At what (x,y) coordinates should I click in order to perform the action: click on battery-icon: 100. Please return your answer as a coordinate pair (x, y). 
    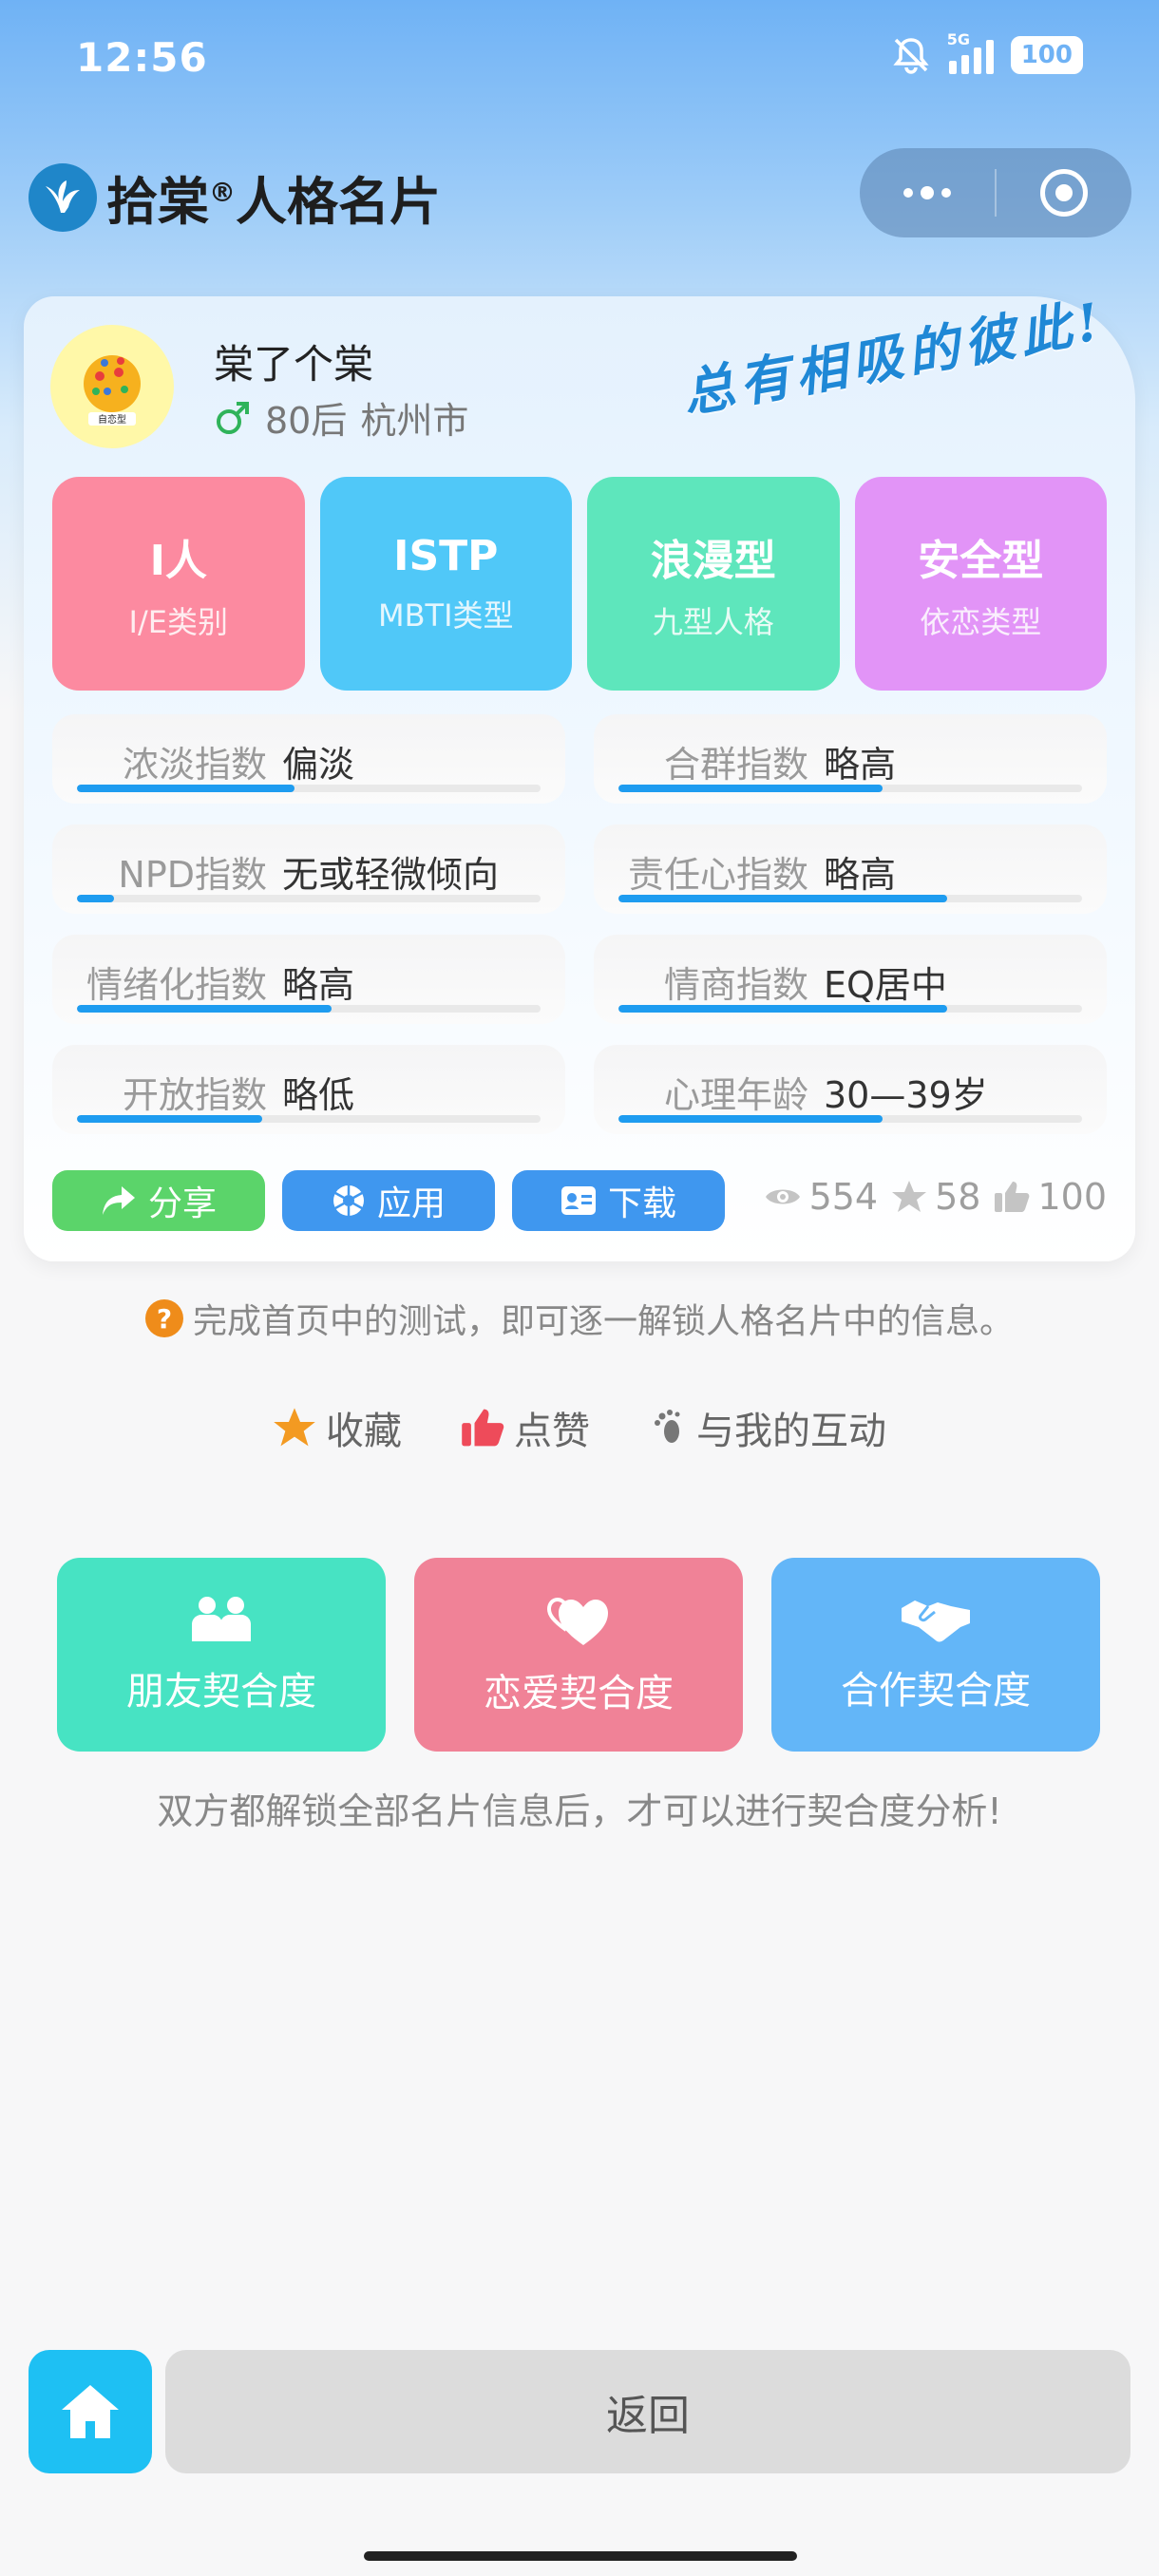
    Looking at the image, I should click on (1046, 55).